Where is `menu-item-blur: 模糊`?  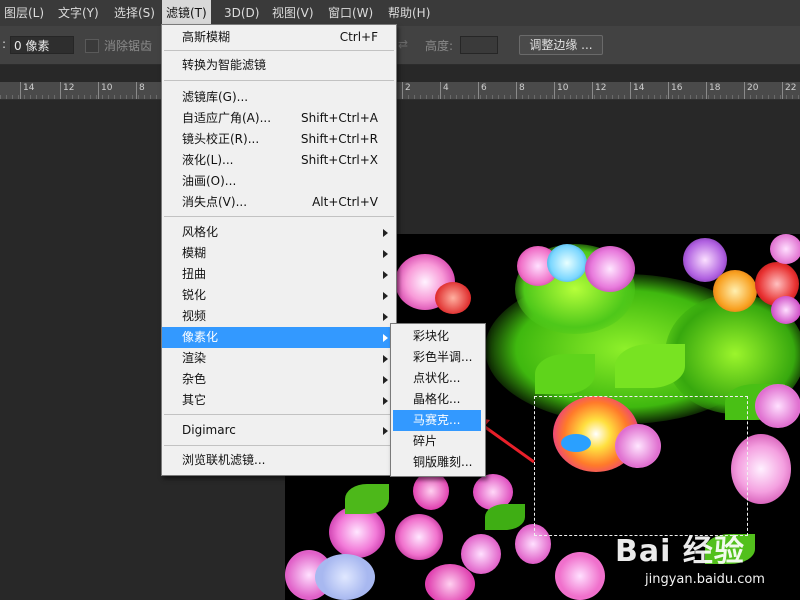 menu-item-blur: 模糊 is located at coordinates (279, 253).